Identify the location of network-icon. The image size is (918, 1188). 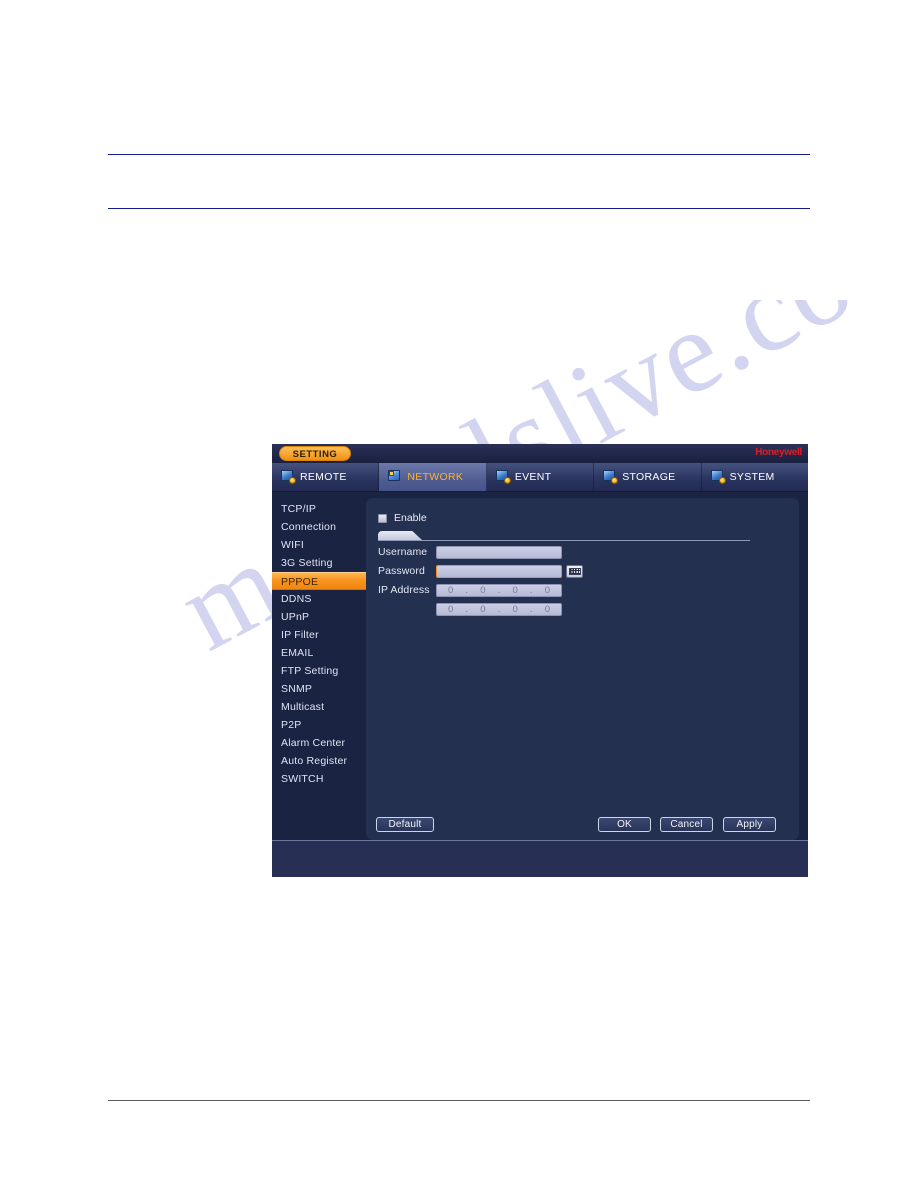
(395, 477).